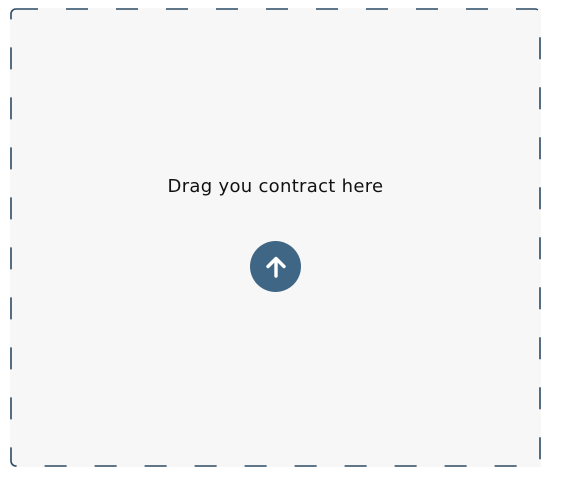 This screenshot has width=572, height=486. I want to click on dropzone-label: Drag you contract here, so click(275, 186).